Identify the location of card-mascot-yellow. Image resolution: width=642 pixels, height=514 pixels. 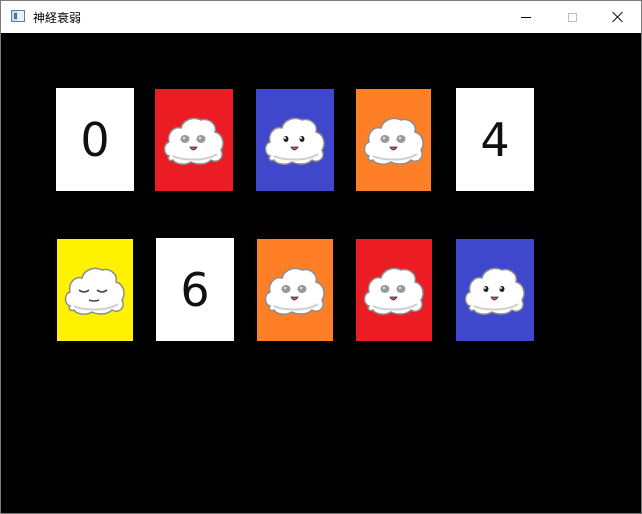
(95, 290).